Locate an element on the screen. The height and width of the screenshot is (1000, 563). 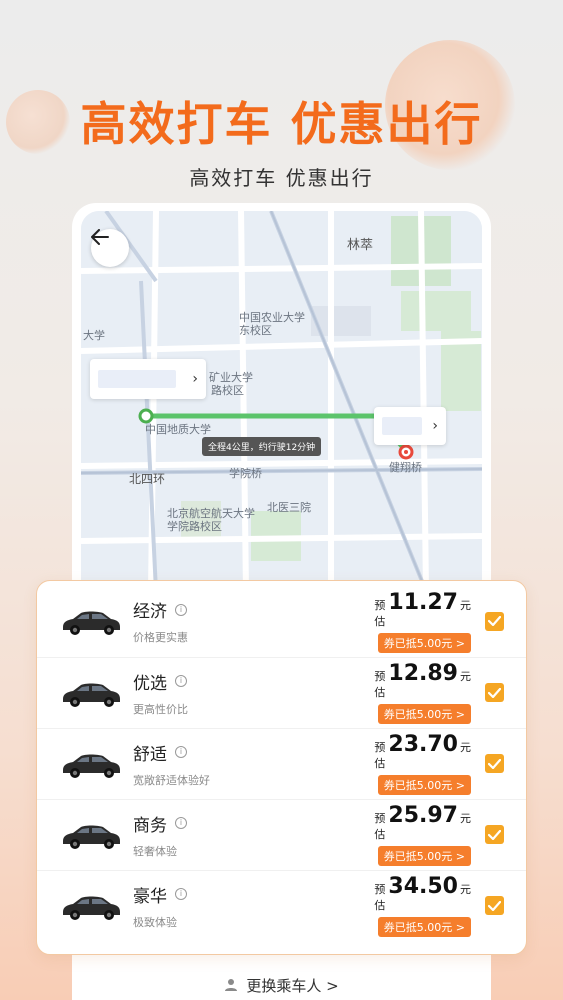
map-label: 路校区 is located at coordinates (227, 390).